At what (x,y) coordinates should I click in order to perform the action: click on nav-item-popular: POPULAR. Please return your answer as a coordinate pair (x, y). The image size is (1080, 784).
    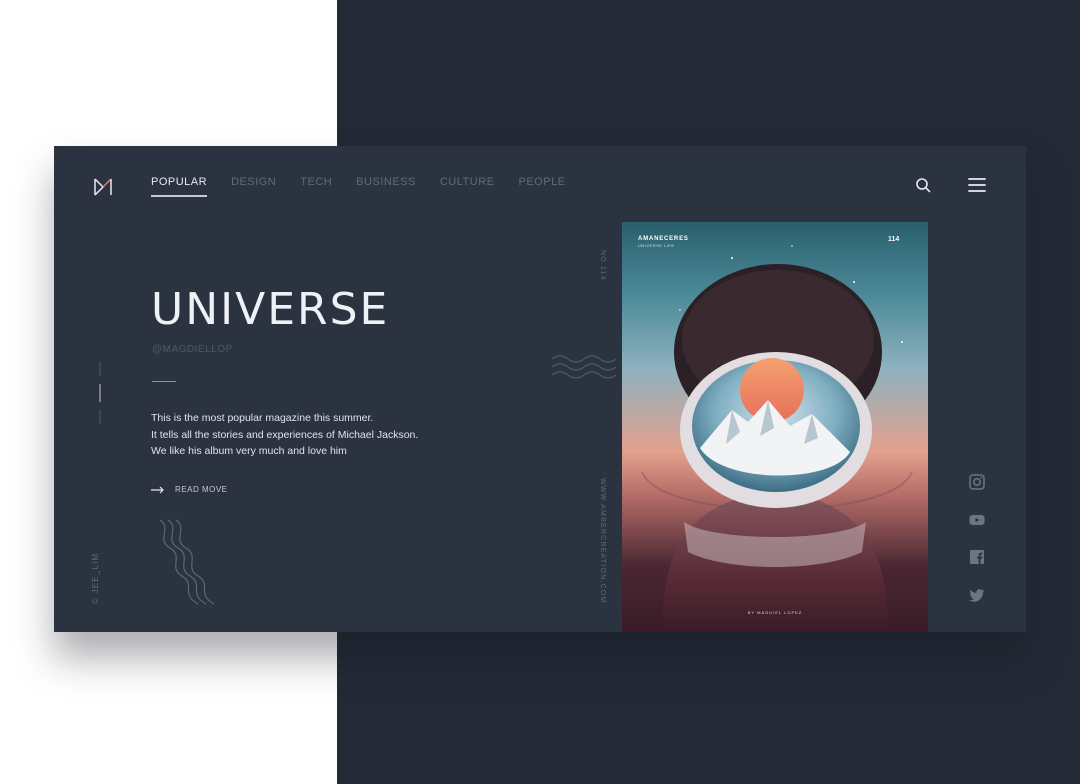
    Looking at the image, I should click on (179, 186).